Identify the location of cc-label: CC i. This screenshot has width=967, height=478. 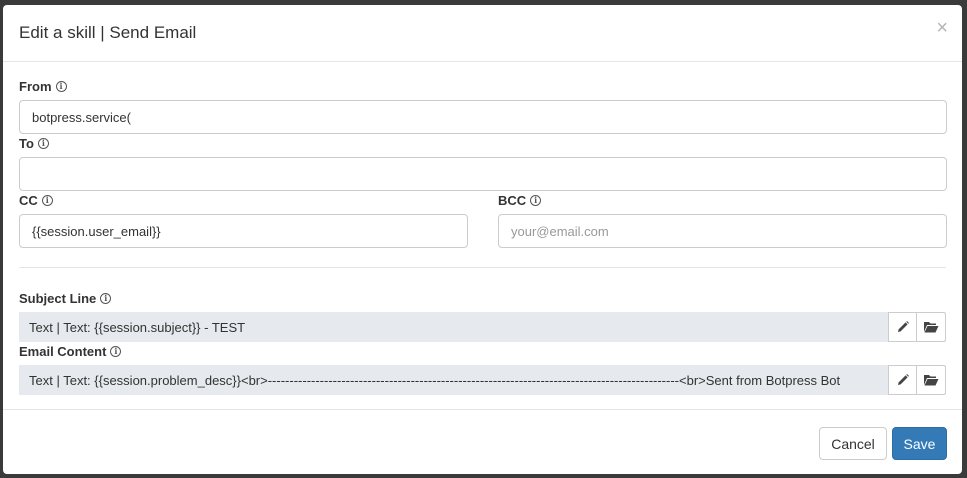
(36, 200).